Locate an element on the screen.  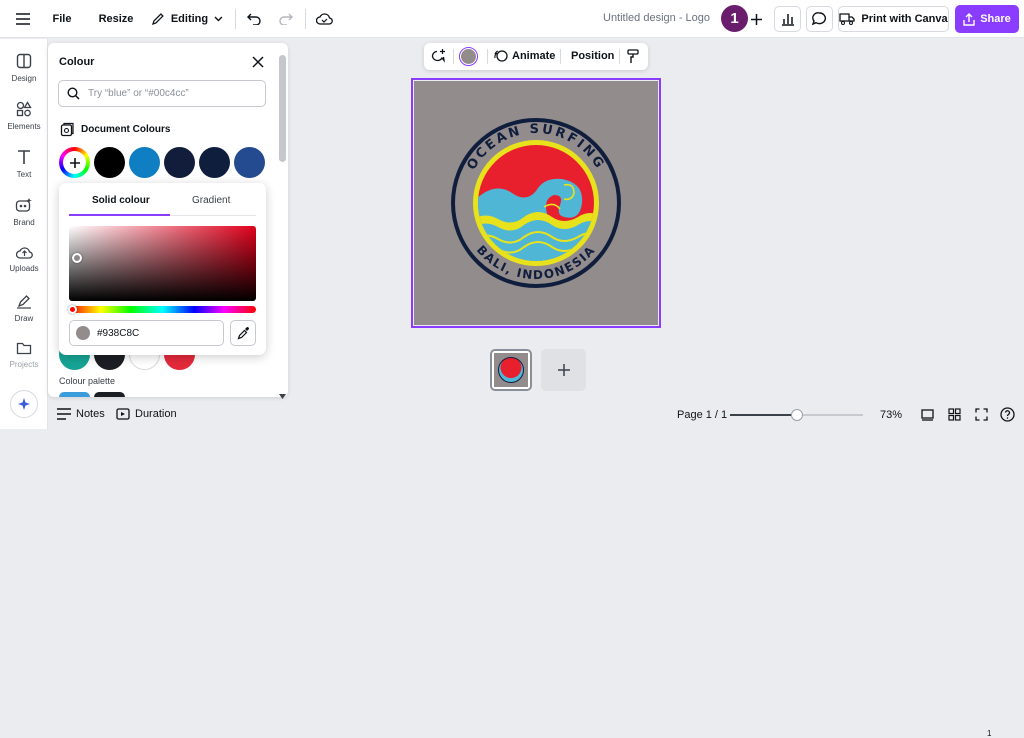
surf-logo: OCEAN SURFING BALI, INDONESIA is located at coordinates (536, 203).